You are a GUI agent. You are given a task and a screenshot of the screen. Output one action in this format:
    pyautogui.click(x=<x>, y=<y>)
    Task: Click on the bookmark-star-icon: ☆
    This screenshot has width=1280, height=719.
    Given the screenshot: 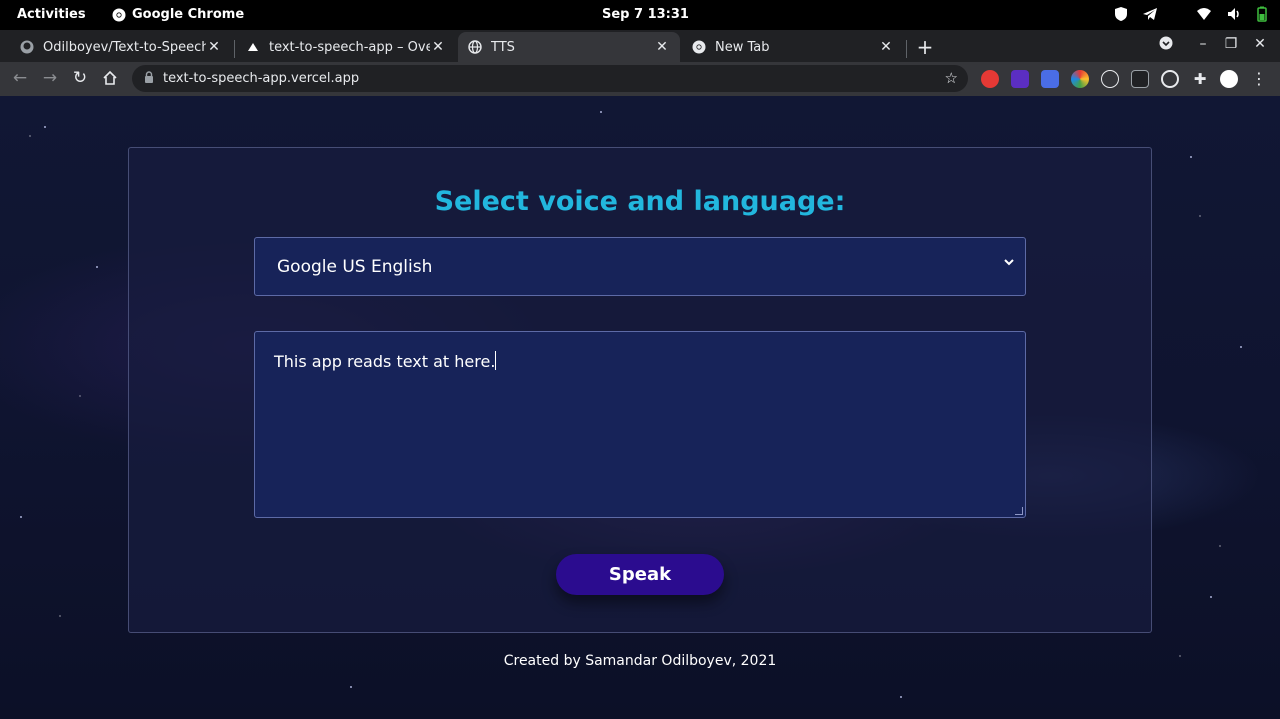 What is the action you would take?
    pyautogui.click(x=951, y=78)
    